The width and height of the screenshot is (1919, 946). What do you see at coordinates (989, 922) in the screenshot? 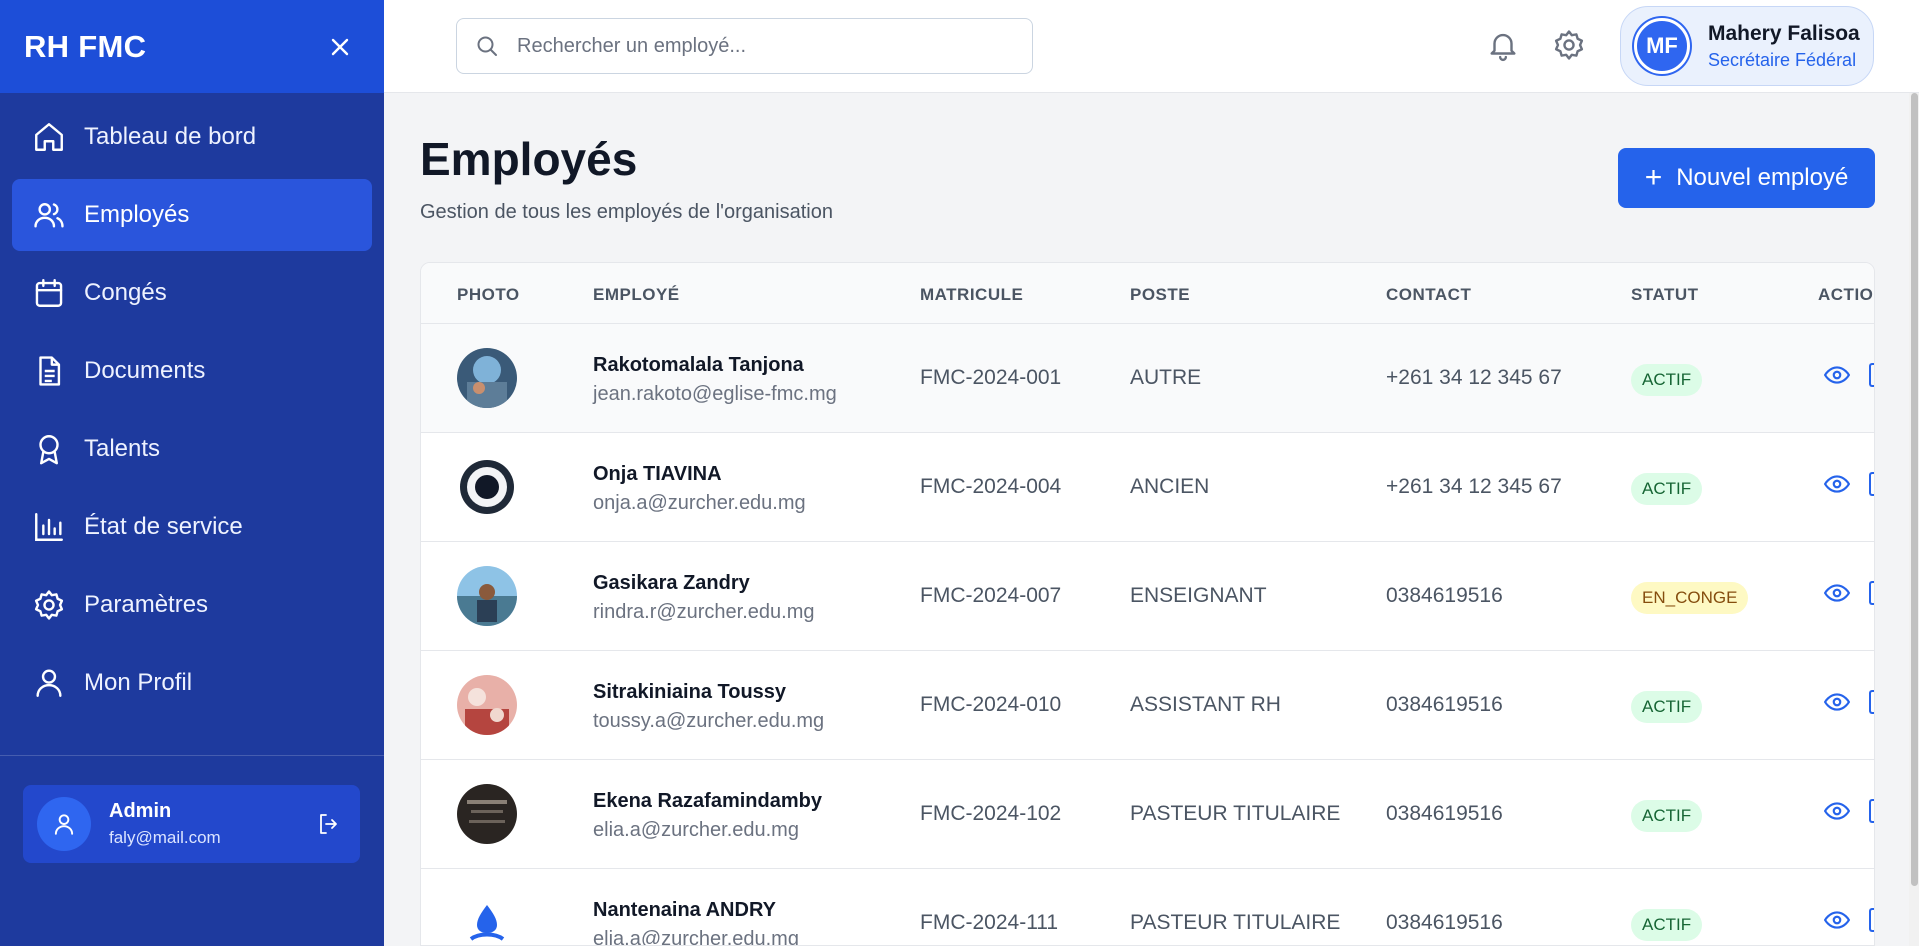
I see `employee-matricule: FMC-2024-111` at bounding box center [989, 922].